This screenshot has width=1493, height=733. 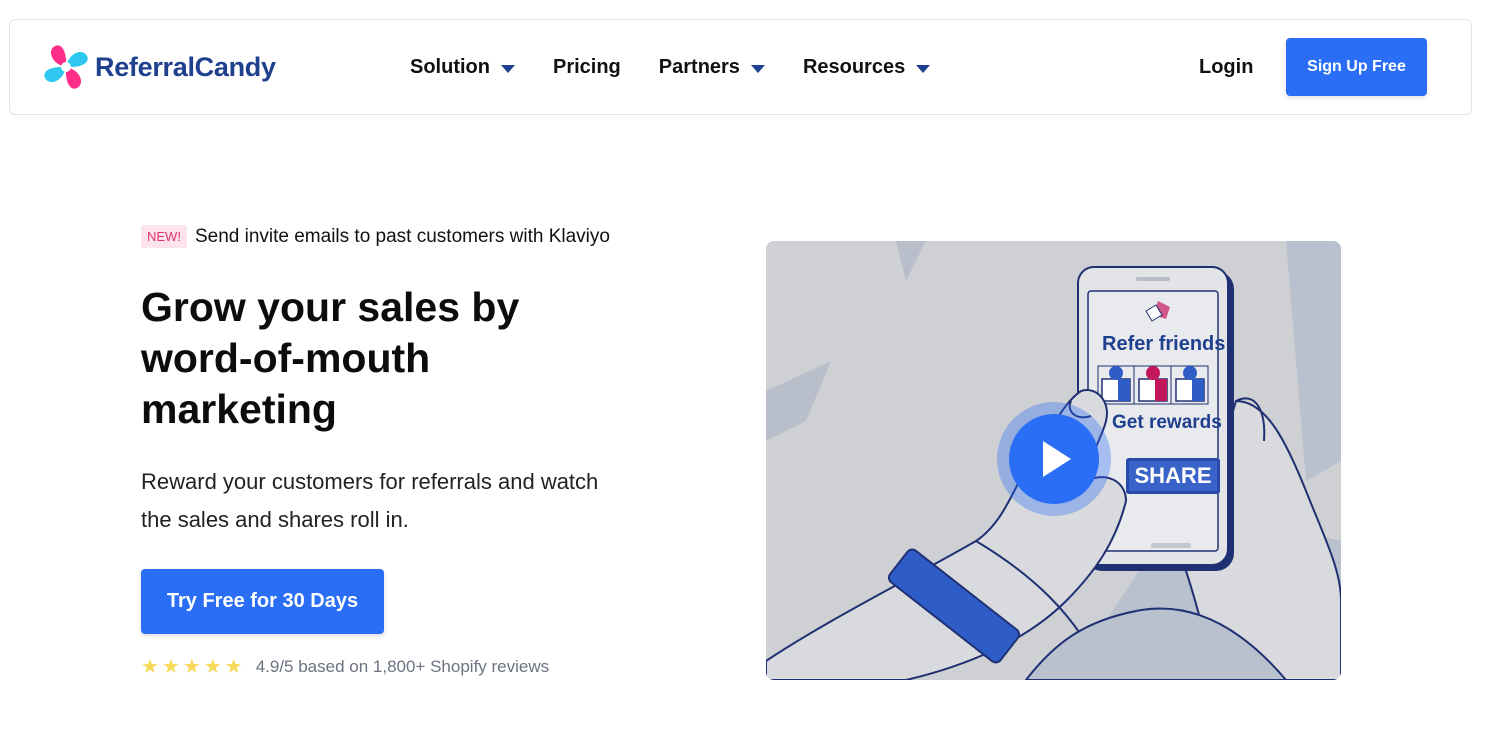 I want to click on brand-logo: ReferralCandy, so click(x=158, y=67).